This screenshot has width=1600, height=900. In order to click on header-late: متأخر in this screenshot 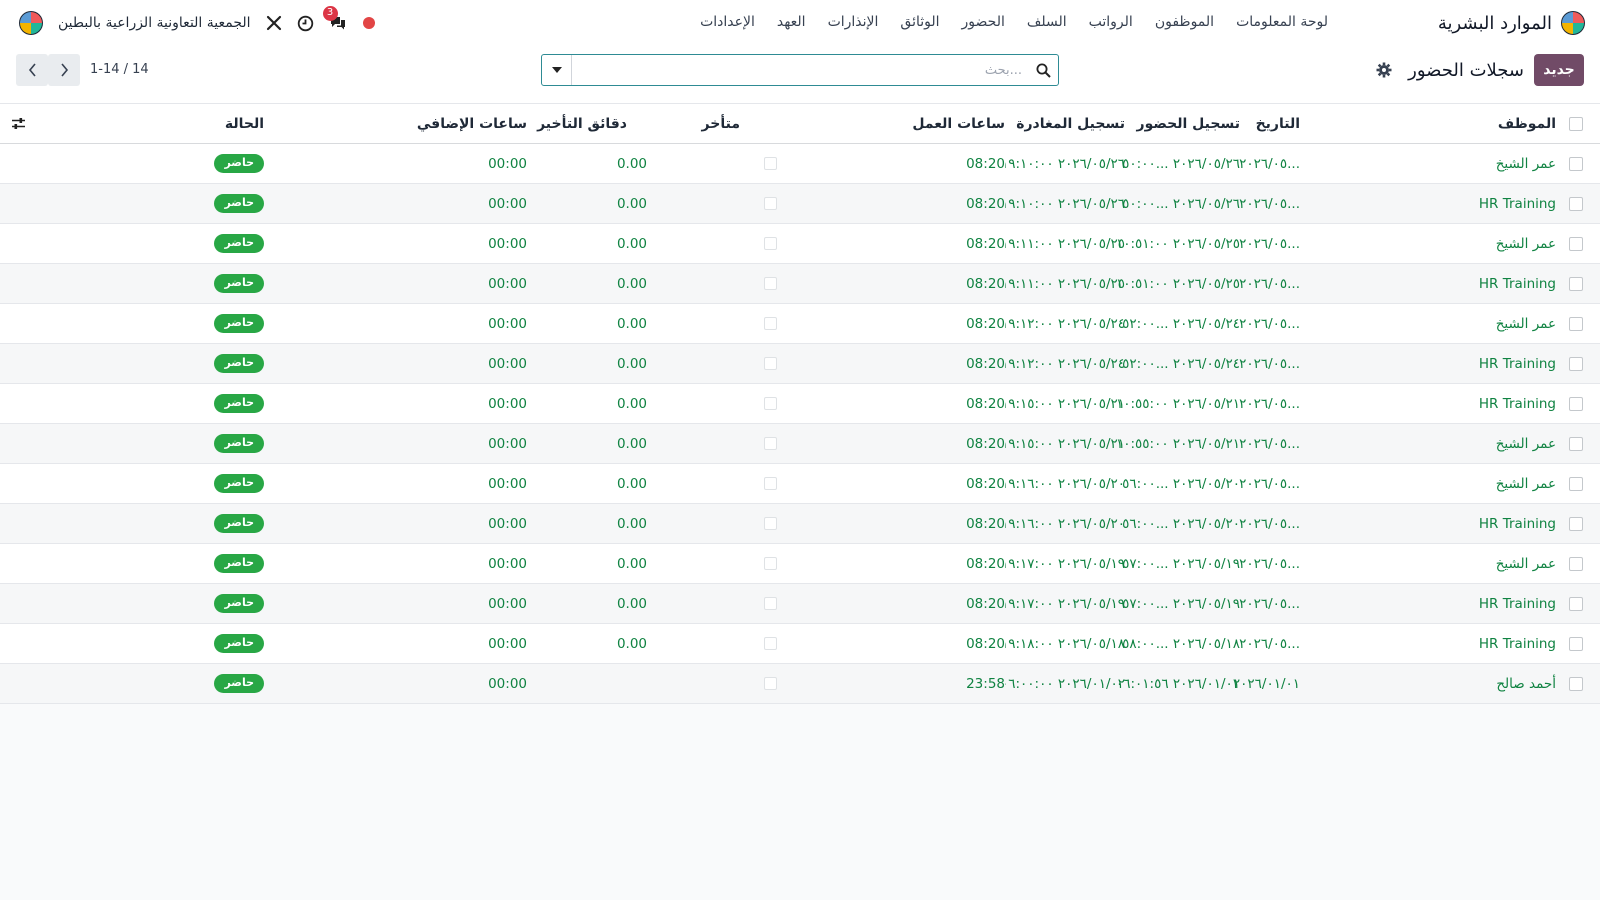, I will do `click(680, 123)`.